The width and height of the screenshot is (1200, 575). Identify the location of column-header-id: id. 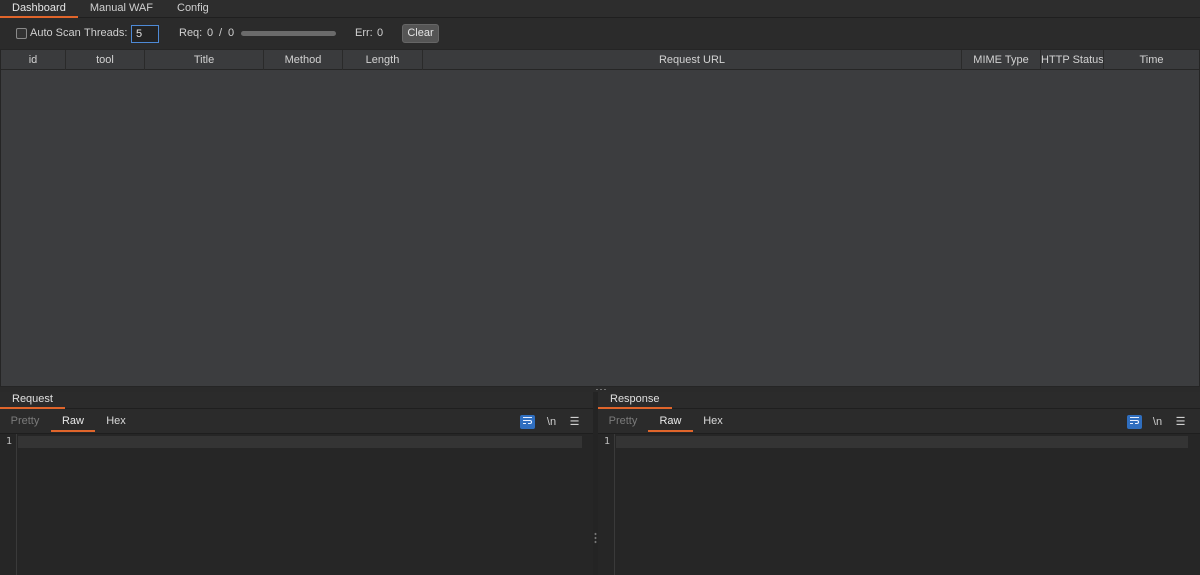
(33, 60).